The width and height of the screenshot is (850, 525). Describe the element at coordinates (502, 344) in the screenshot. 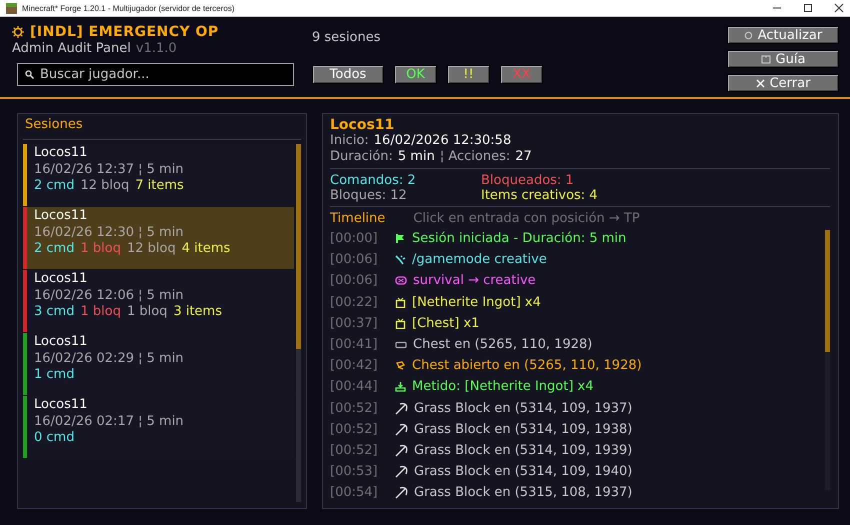

I see `timeline-text: Chest en (5265, 110, 1928)` at that location.